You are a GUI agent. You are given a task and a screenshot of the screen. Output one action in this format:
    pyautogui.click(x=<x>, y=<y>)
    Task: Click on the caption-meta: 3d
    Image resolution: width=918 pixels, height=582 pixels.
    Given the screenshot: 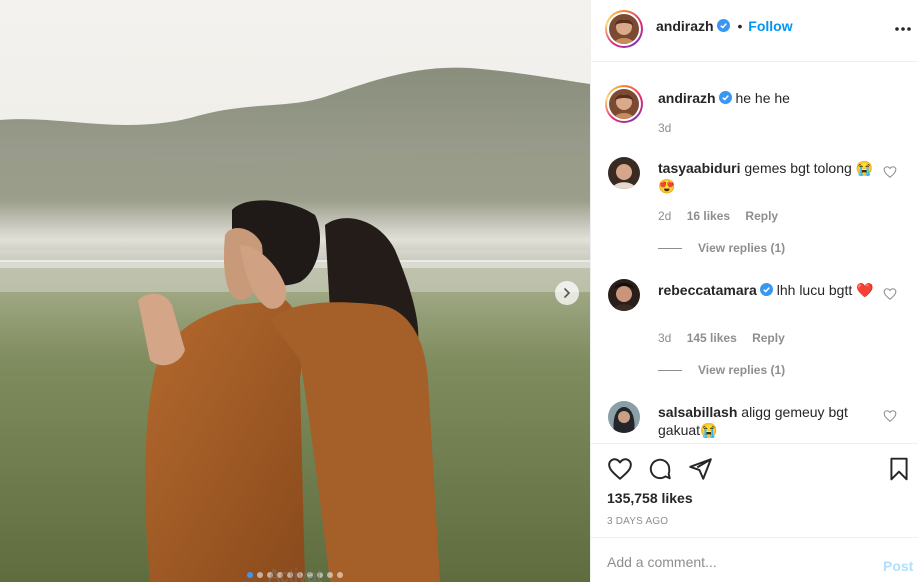 What is the action you would take?
    pyautogui.click(x=670, y=128)
    